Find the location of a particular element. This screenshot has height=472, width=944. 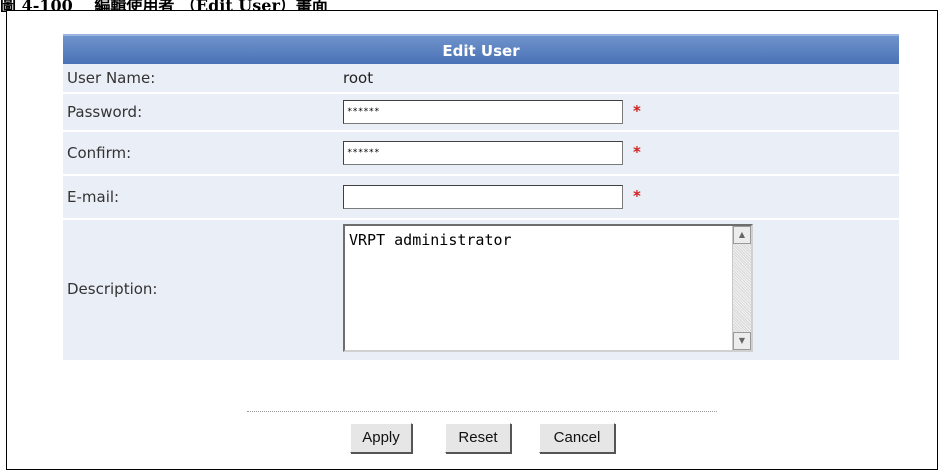

password-input: ****** is located at coordinates (483, 112).